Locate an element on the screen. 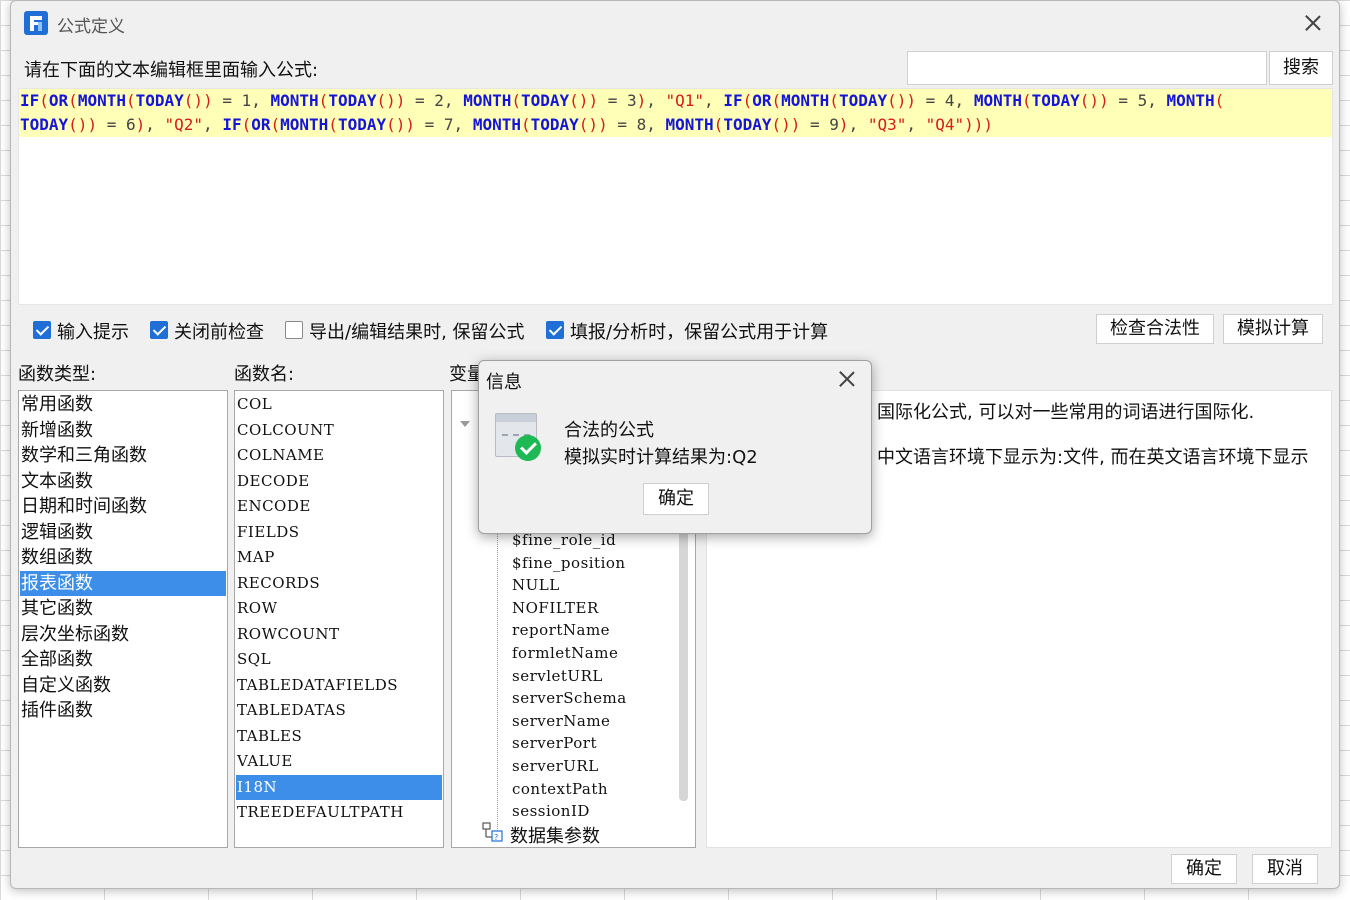  function-name-item: VALUE is located at coordinates (339, 761).